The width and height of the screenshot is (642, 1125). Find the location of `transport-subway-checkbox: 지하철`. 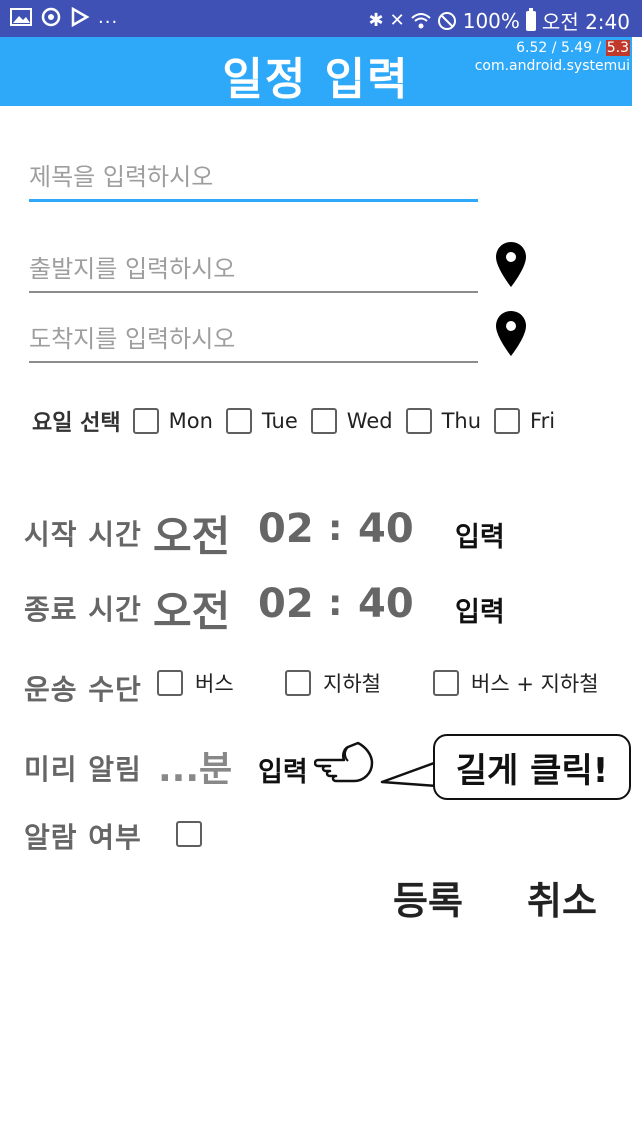

transport-subway-checkbox: 지하철 is located at coordinates (333, 683).